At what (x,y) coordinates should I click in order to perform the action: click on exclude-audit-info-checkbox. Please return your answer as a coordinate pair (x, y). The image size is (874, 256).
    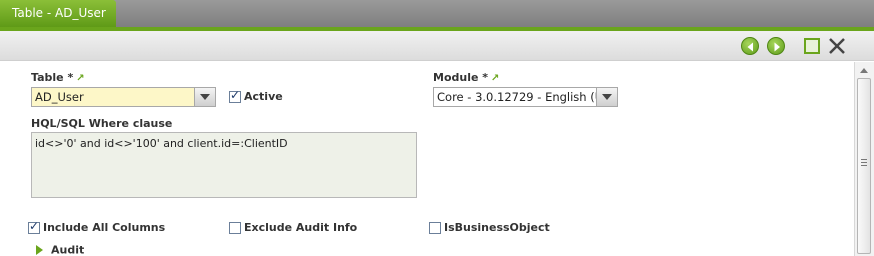
    Looking at the image, I should click on (235, 228).